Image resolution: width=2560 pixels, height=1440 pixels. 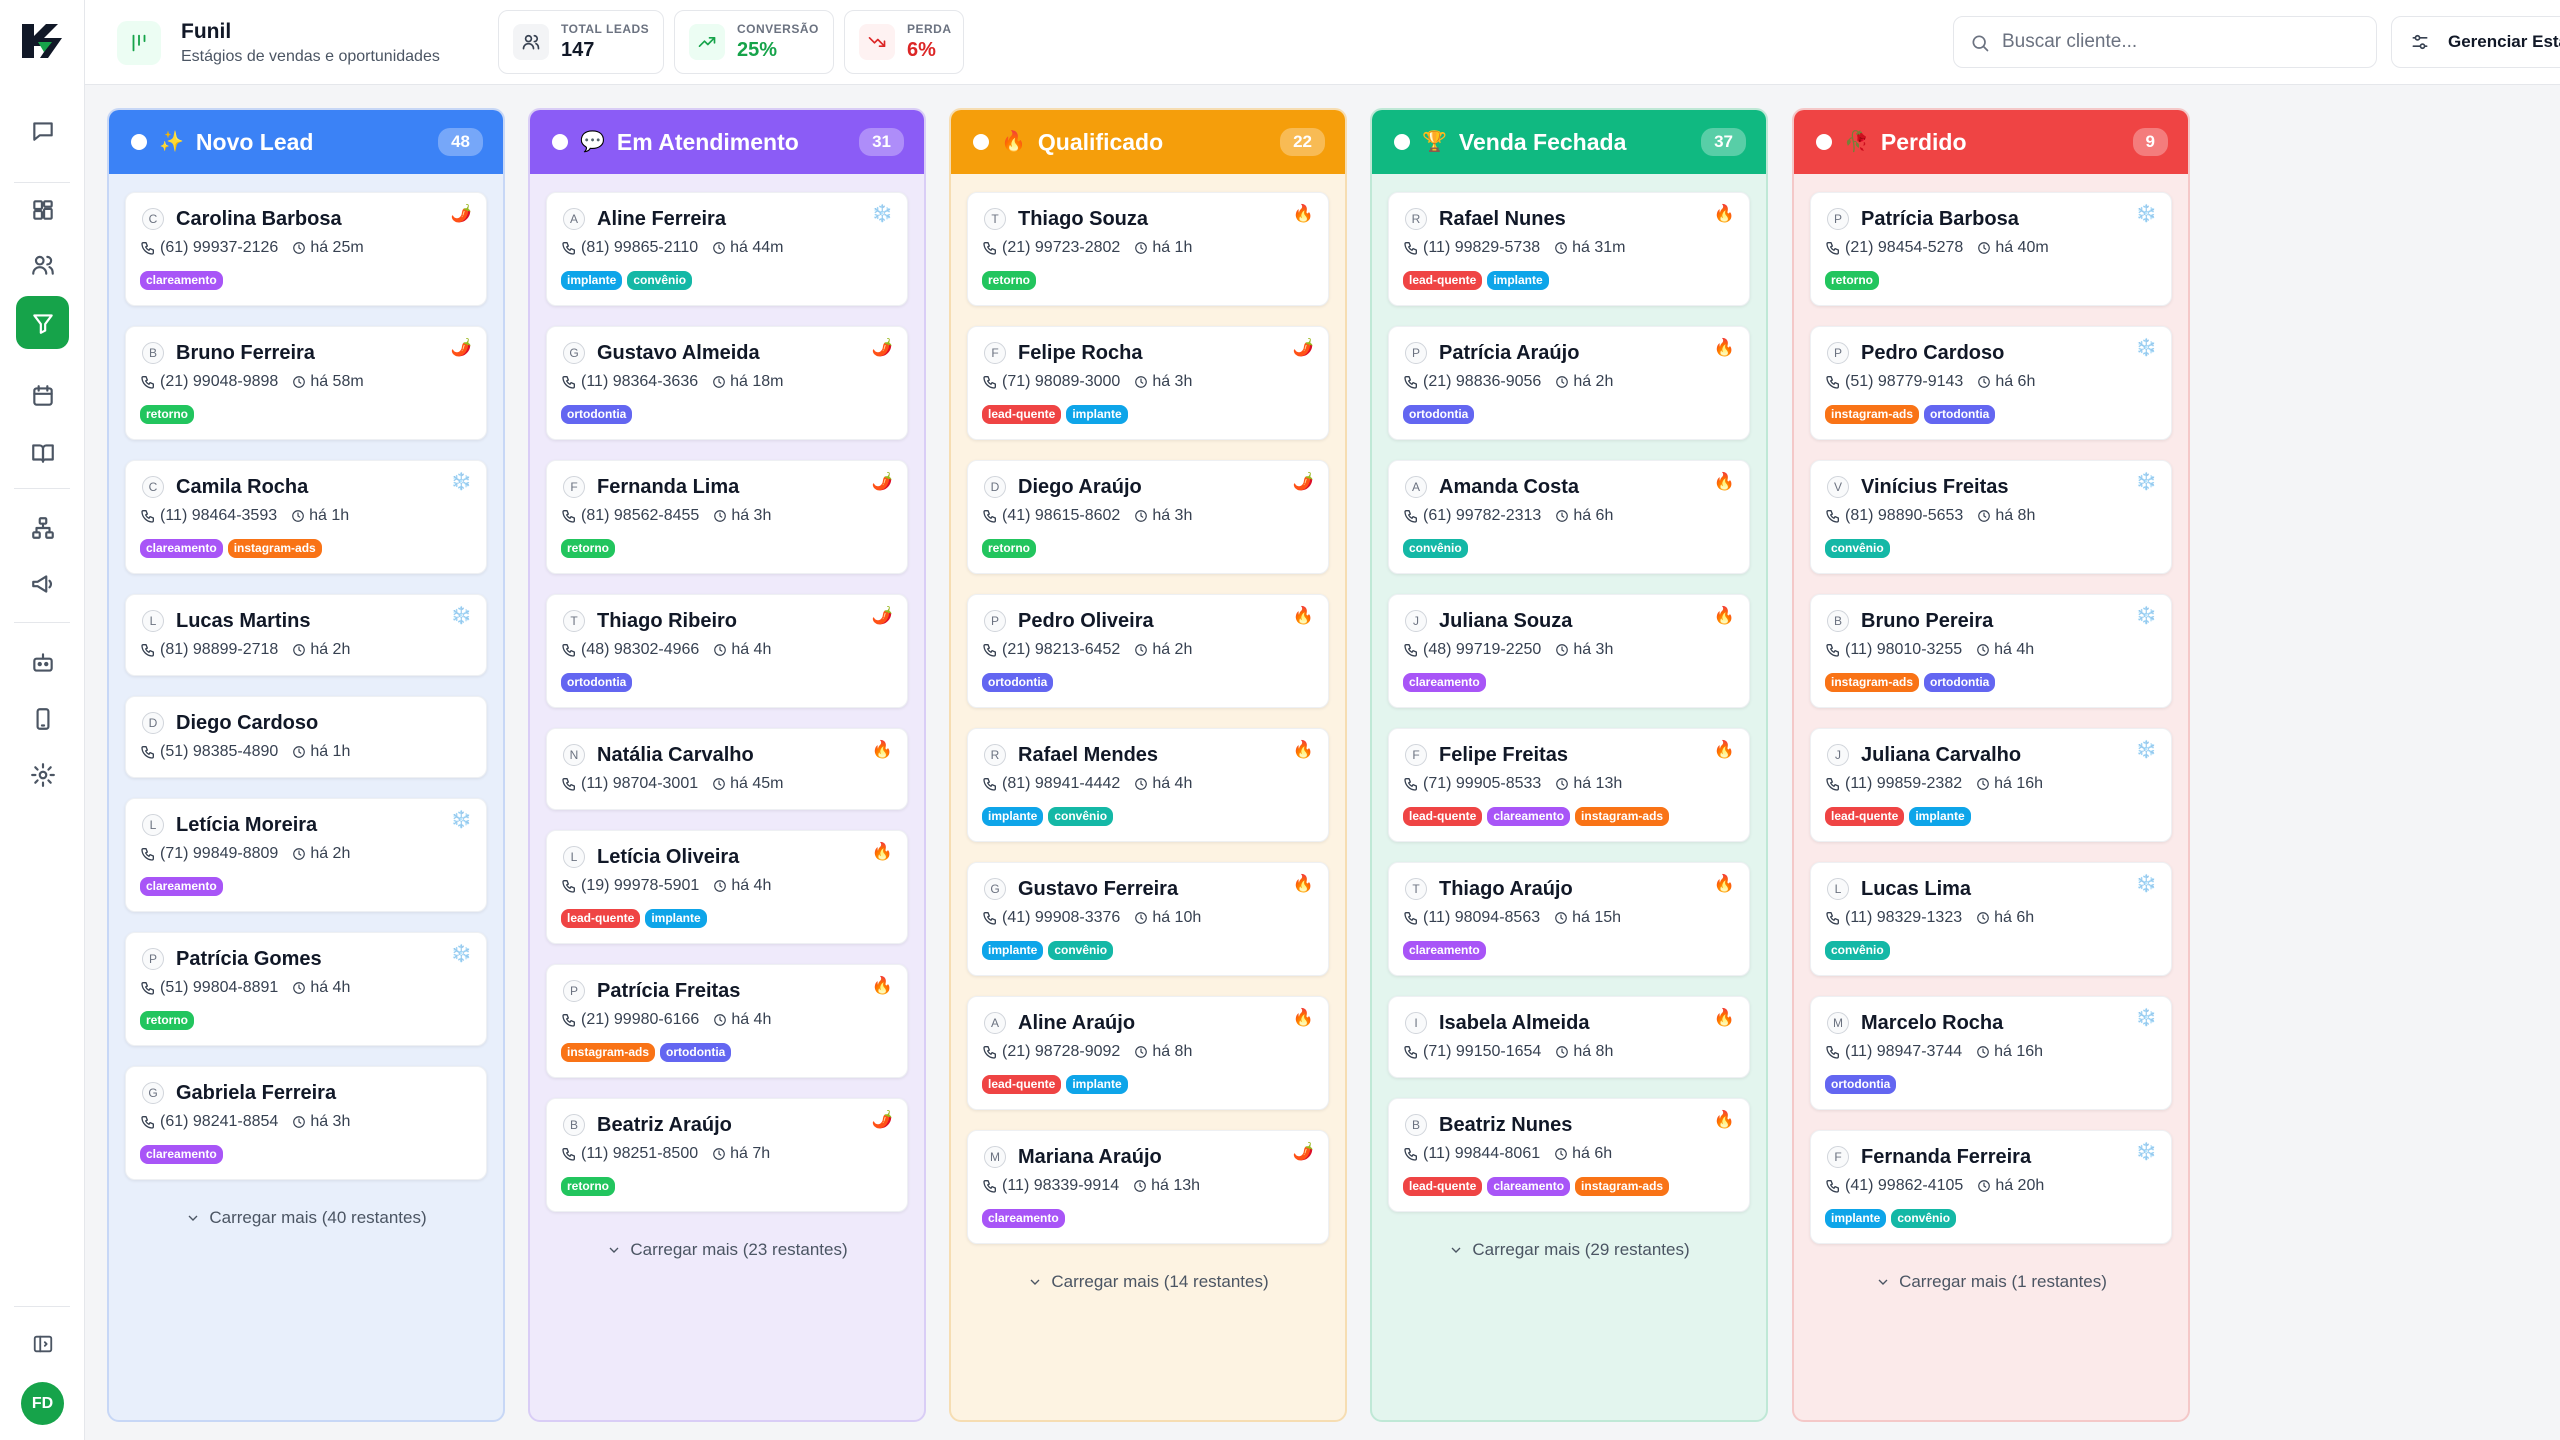 What do you see at coordinates (1013, 142) in the screenshot?
I see `stage-emoji-icon: 🔥` at bounding box center [1013, 142].